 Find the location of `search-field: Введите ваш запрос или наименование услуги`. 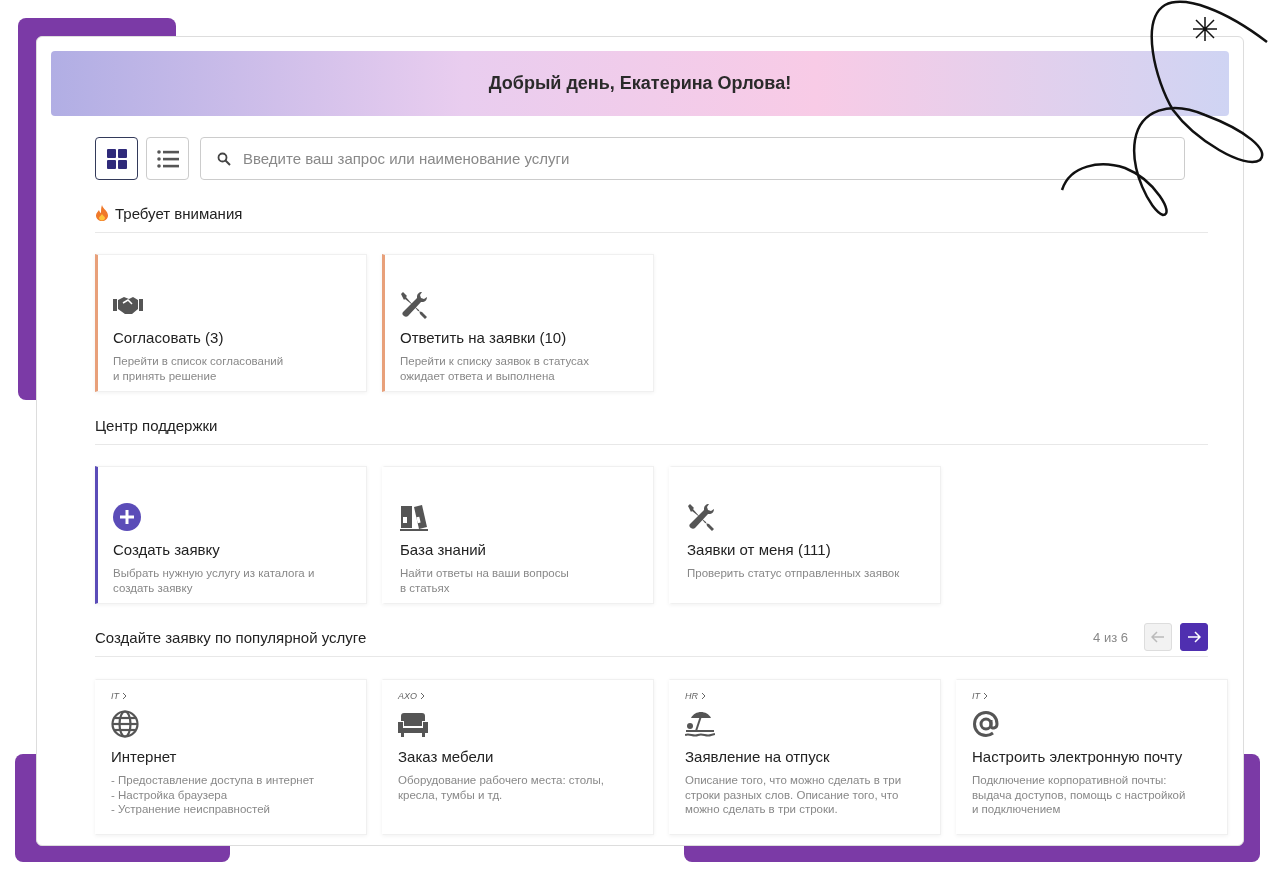

search-field: Введите ваш запрос или наименование услуги is located at coordinates (692, 158).